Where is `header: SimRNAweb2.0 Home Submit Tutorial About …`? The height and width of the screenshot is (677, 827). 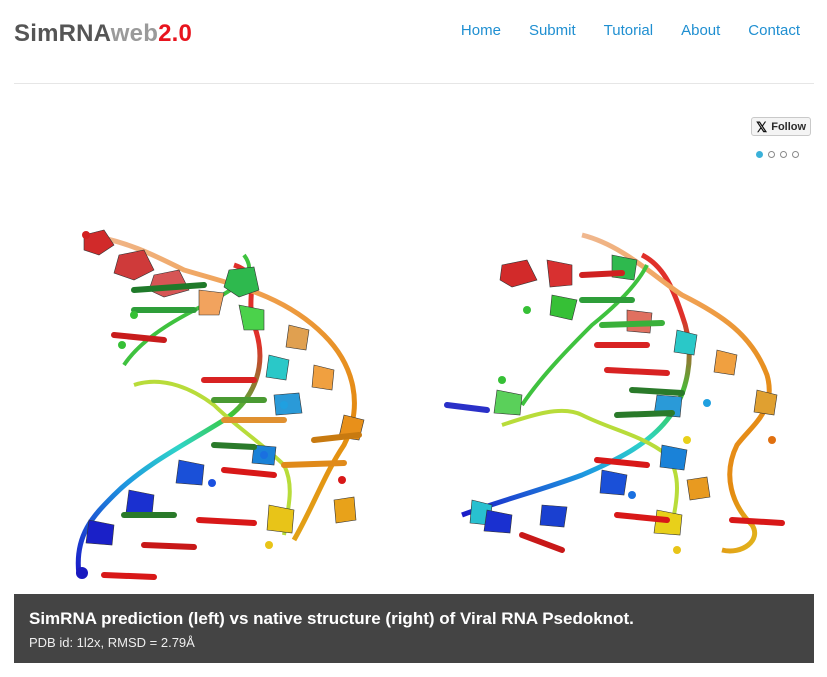
header: SimRNAweb2.0 Home Submit Tutorial About … is located at coordinates (413, 42).